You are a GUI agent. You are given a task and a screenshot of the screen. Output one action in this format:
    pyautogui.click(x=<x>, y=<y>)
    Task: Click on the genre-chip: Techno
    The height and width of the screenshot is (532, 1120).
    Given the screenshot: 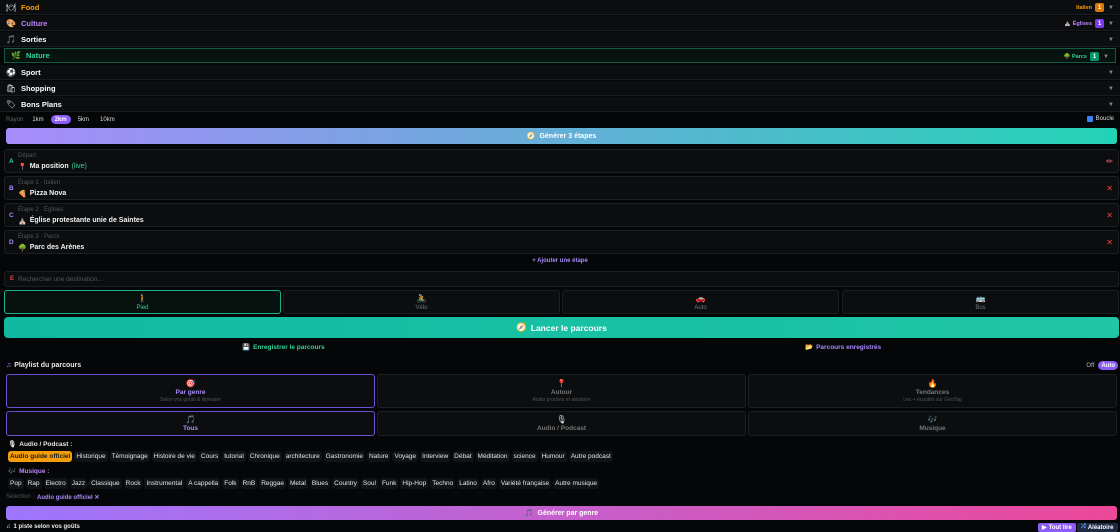 What is the action you would take?
    pyautogui.click(x=443, y=483)
    